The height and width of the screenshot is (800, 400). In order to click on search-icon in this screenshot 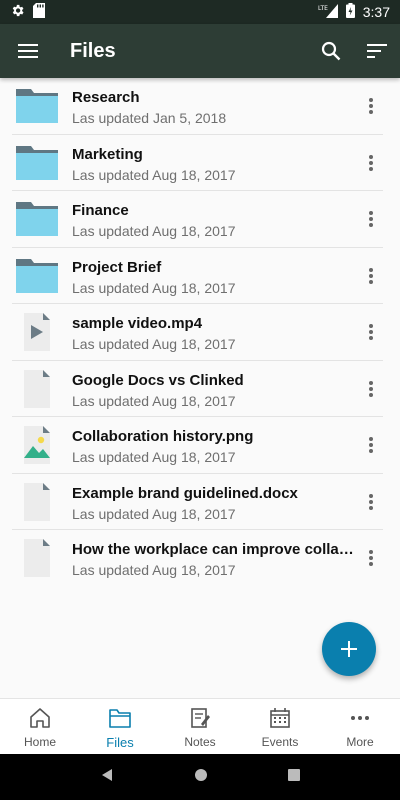, I will do `click(331, 51)`.